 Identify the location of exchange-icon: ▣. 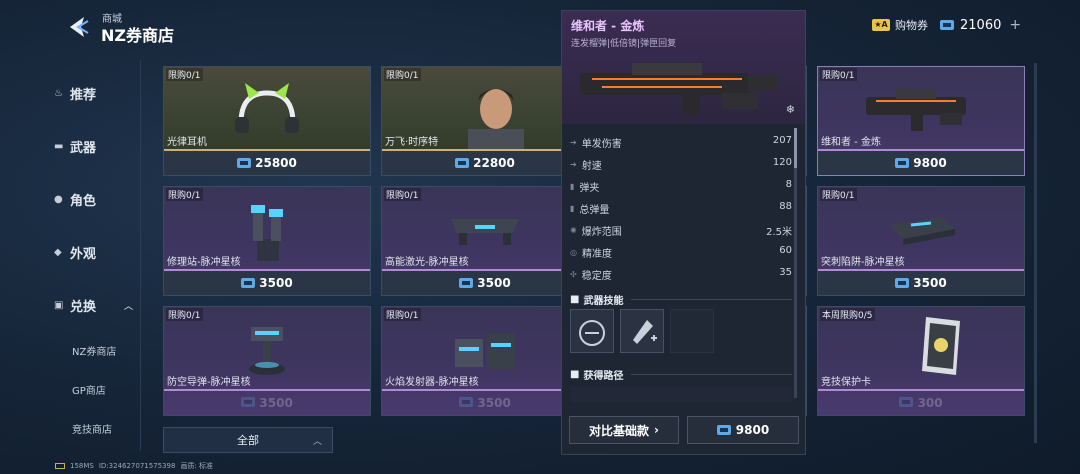
(59, 305).